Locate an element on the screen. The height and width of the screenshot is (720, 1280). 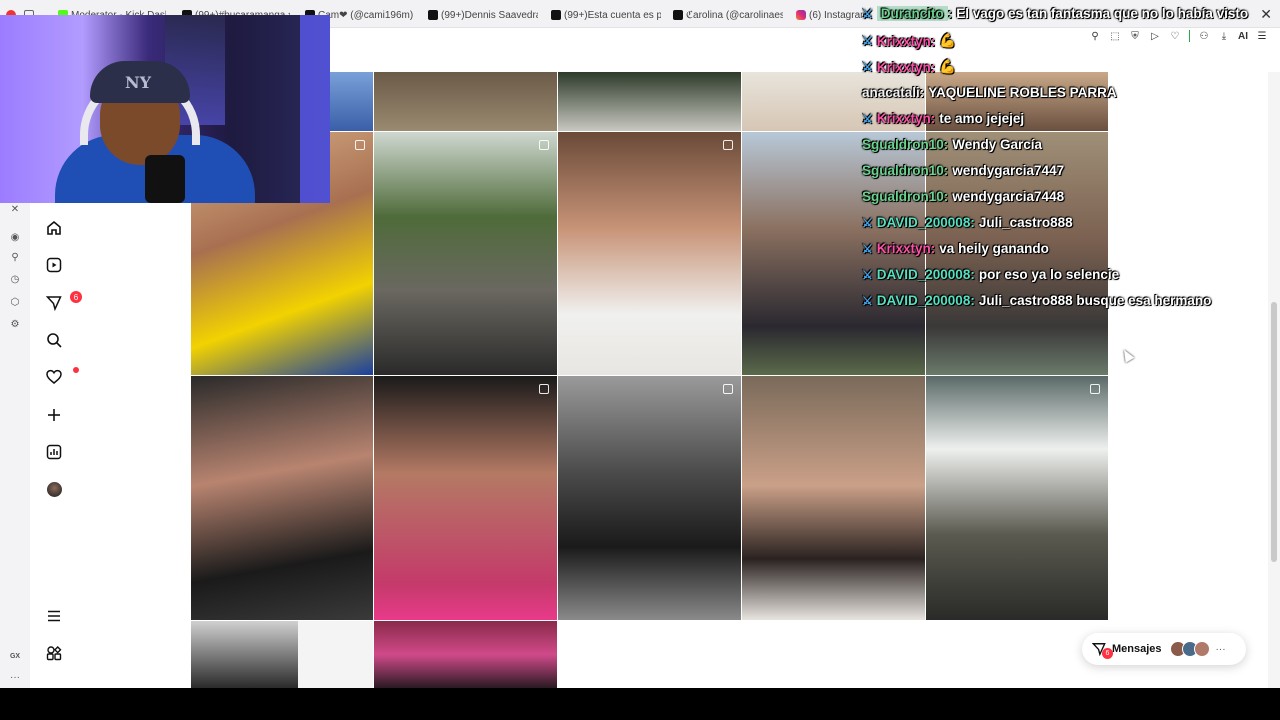
heart-icon: ♡ is located at coordinates (1175, 36).